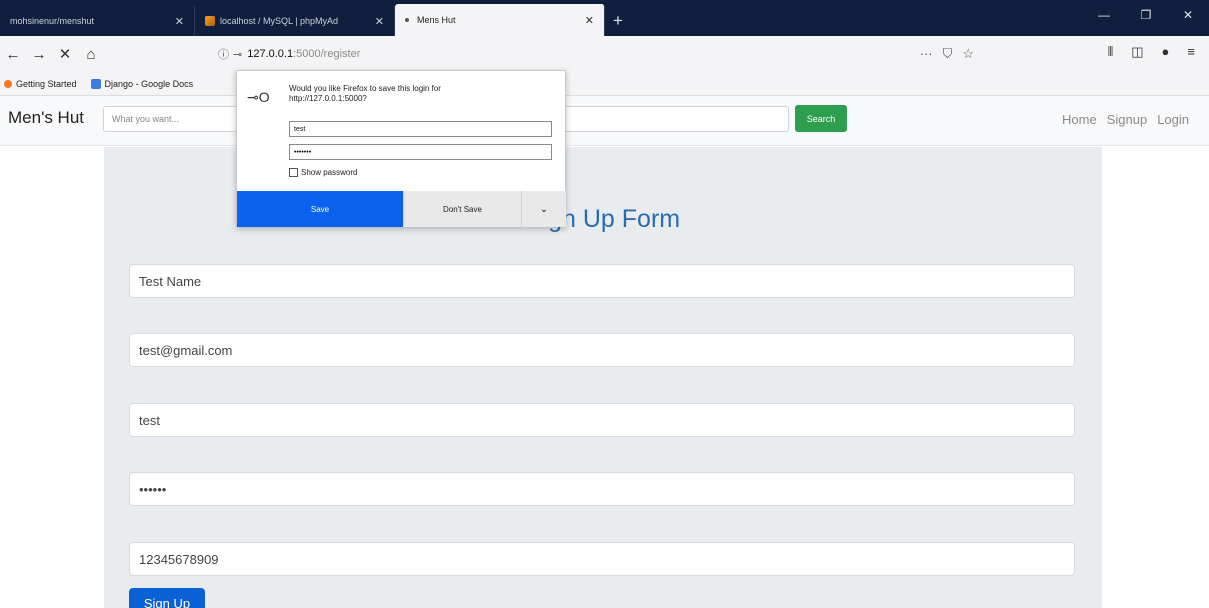 The width and height of the screenshot is (1209, 608). Describe the element at coordinates (149, 83) in the screenshot. I see `bookmark-label: Django - Google Docs` at that location.